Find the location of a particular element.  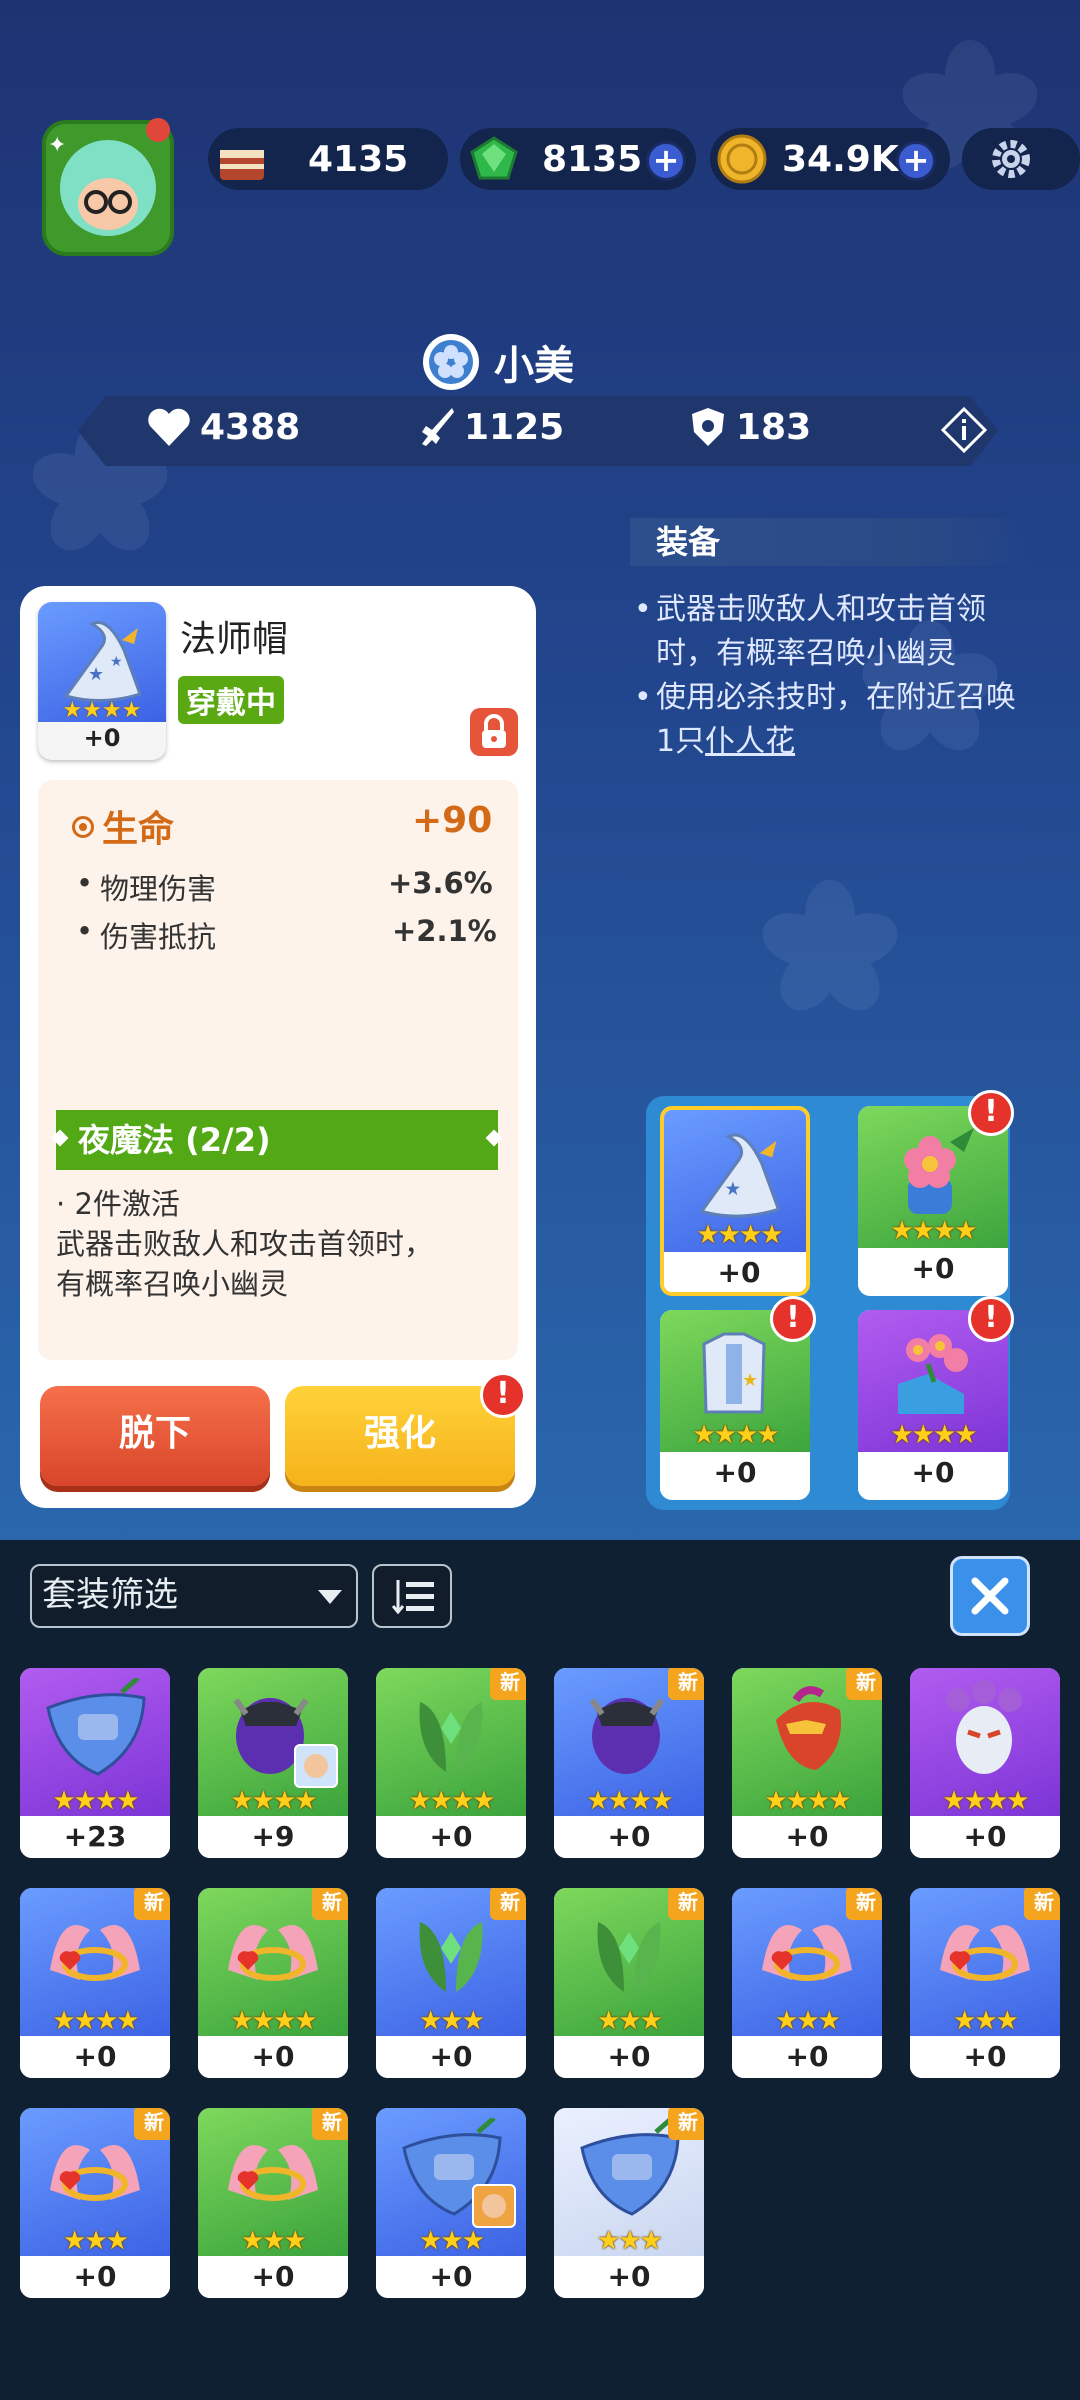

main-stat-icon is located at coordinates (83, 827).